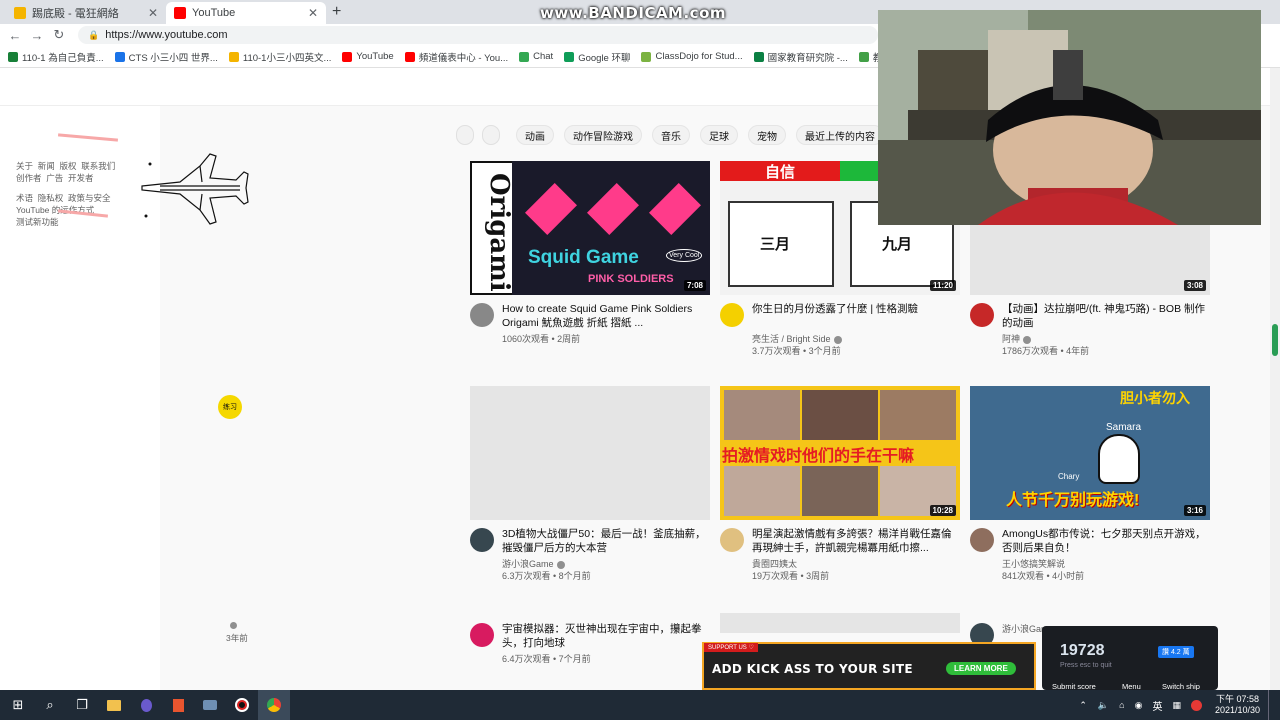  What do you see at coordinates (719, 135) in the screenshot?
I see `filter-chip: 足球` at bounding box center [719, 135].